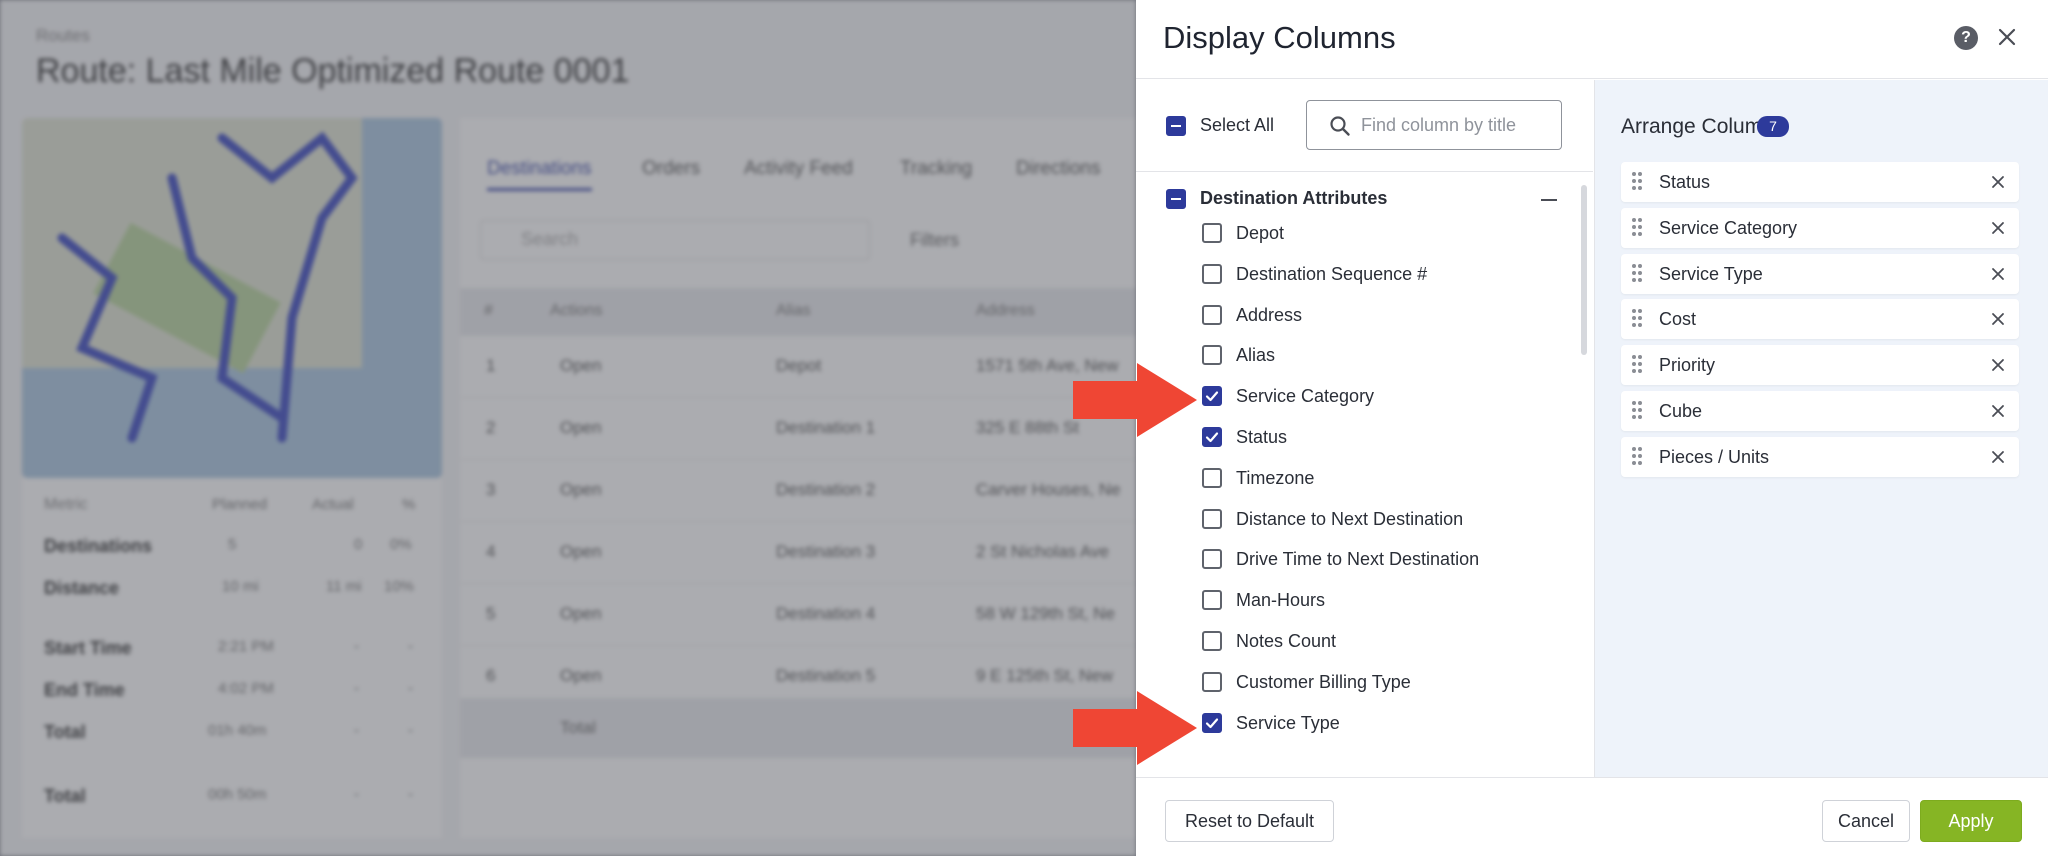 This screenshot has width=2048, height=856. Describe the element at coordinates (1592, 39) in the screenshot. I see `drawer-header: Display Columns ?` at that location.